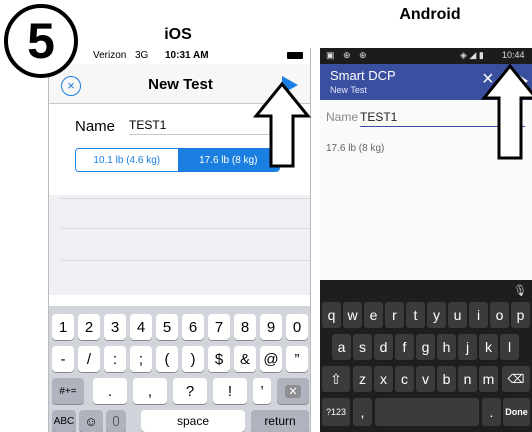 The image size is (532, 432). I want to click on key-p: p, so click(520, 315).